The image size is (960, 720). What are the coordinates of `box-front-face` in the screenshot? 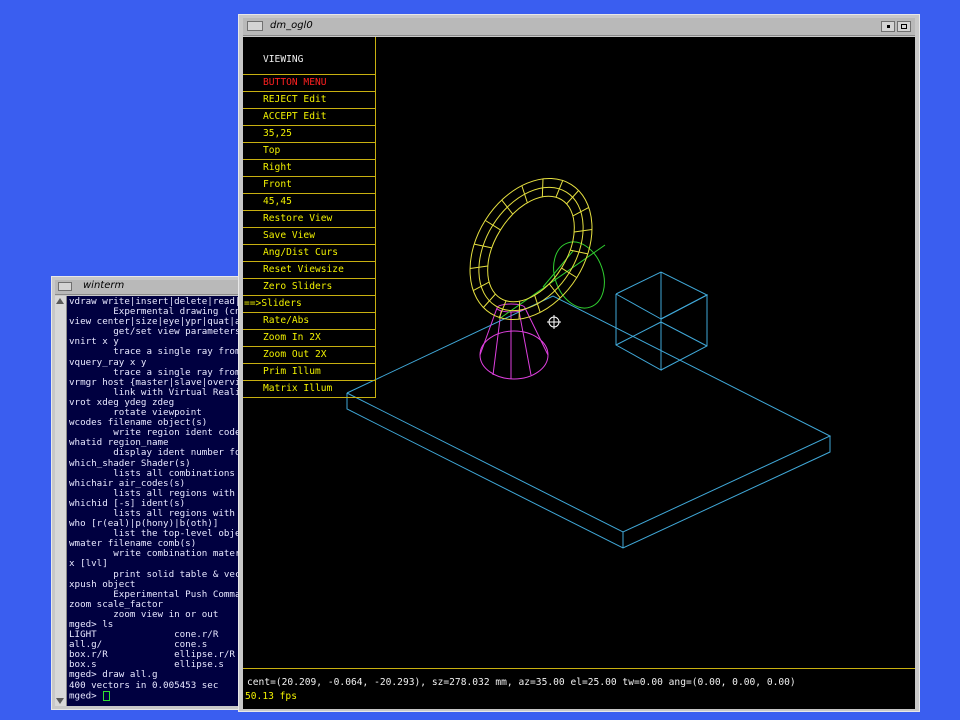 It's located at (638, 332).